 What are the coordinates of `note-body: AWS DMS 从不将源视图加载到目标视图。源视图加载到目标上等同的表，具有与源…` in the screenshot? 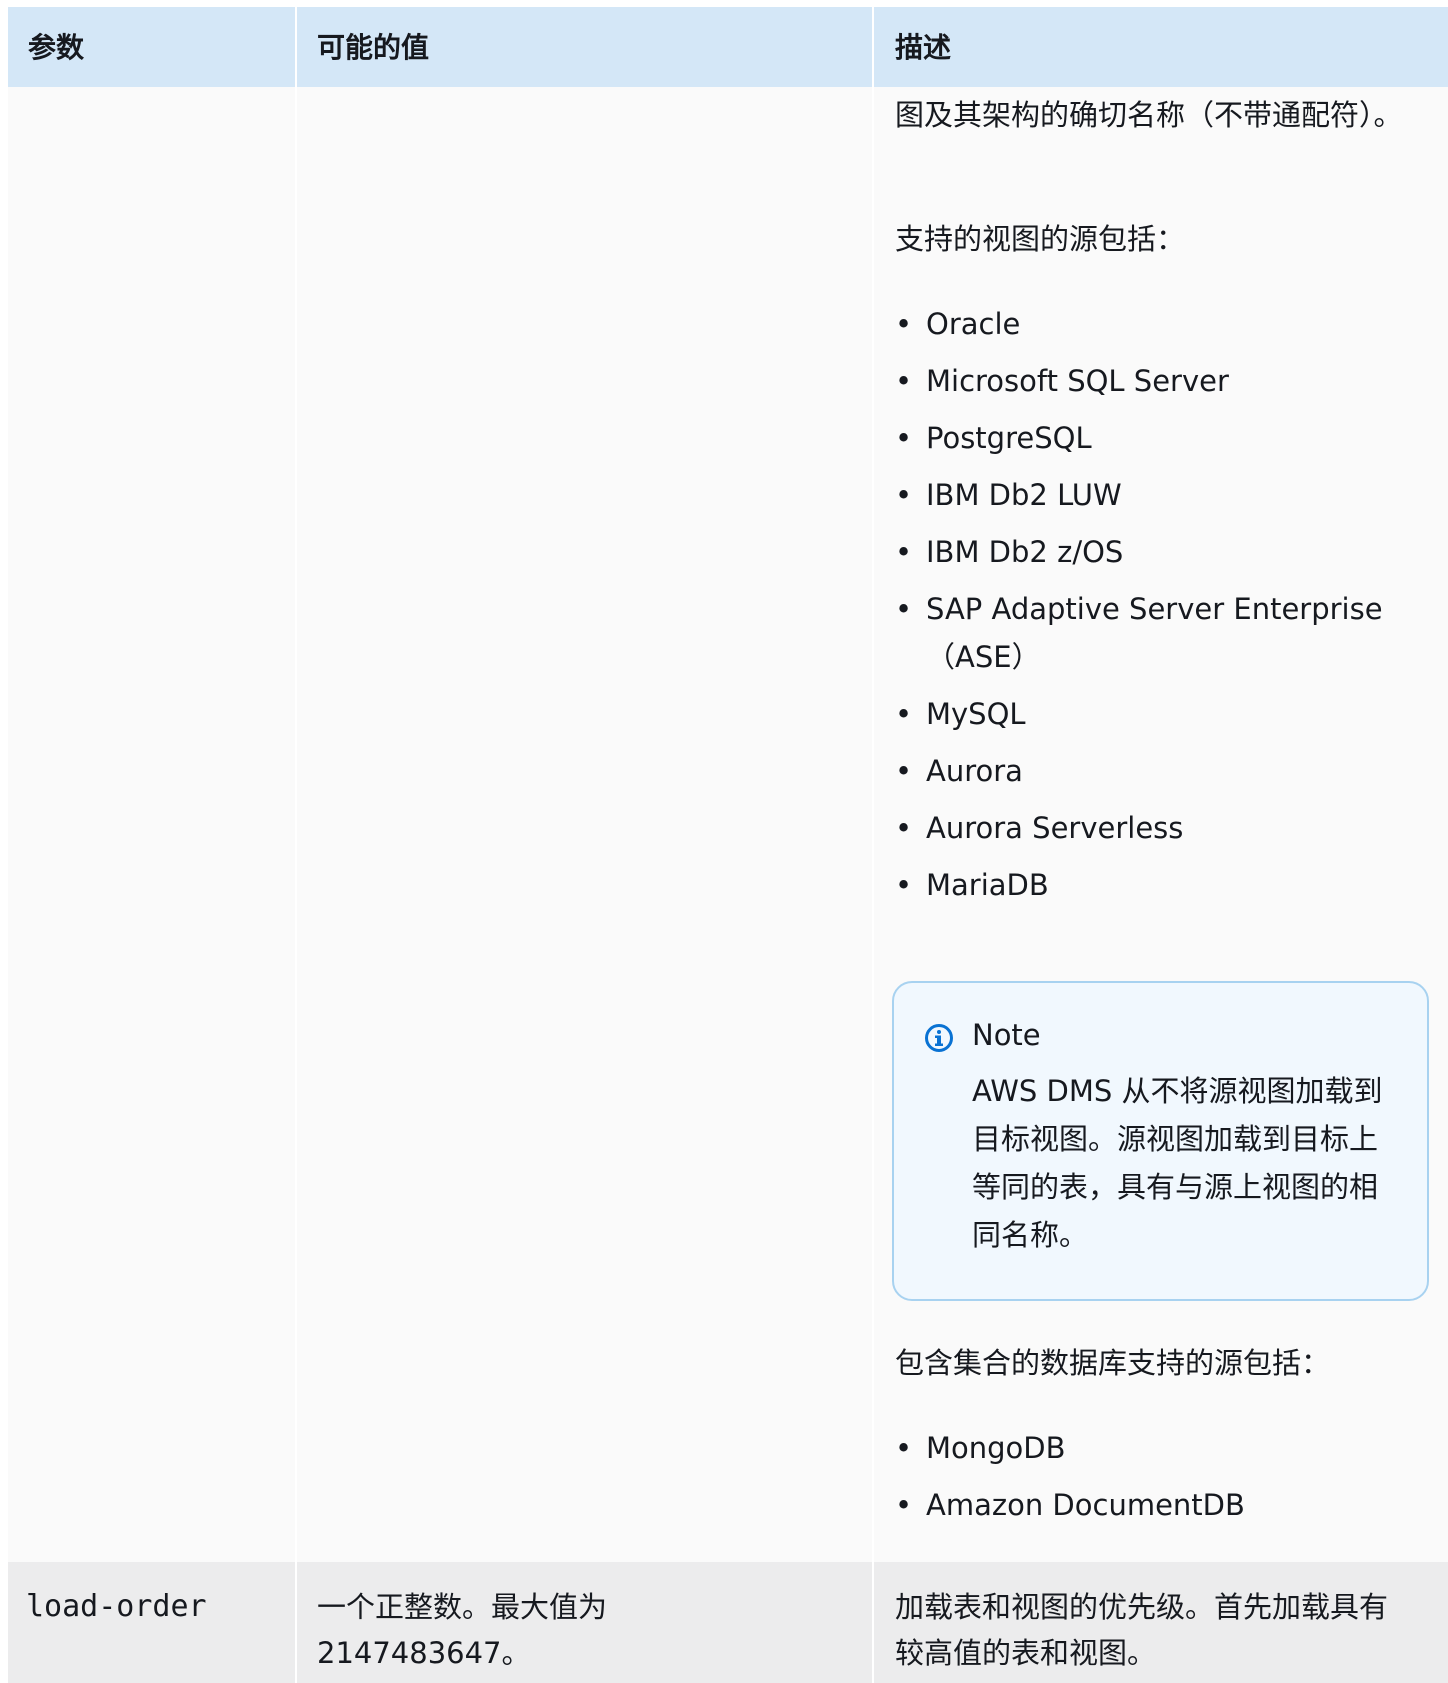 It's located at (1177, 1163).